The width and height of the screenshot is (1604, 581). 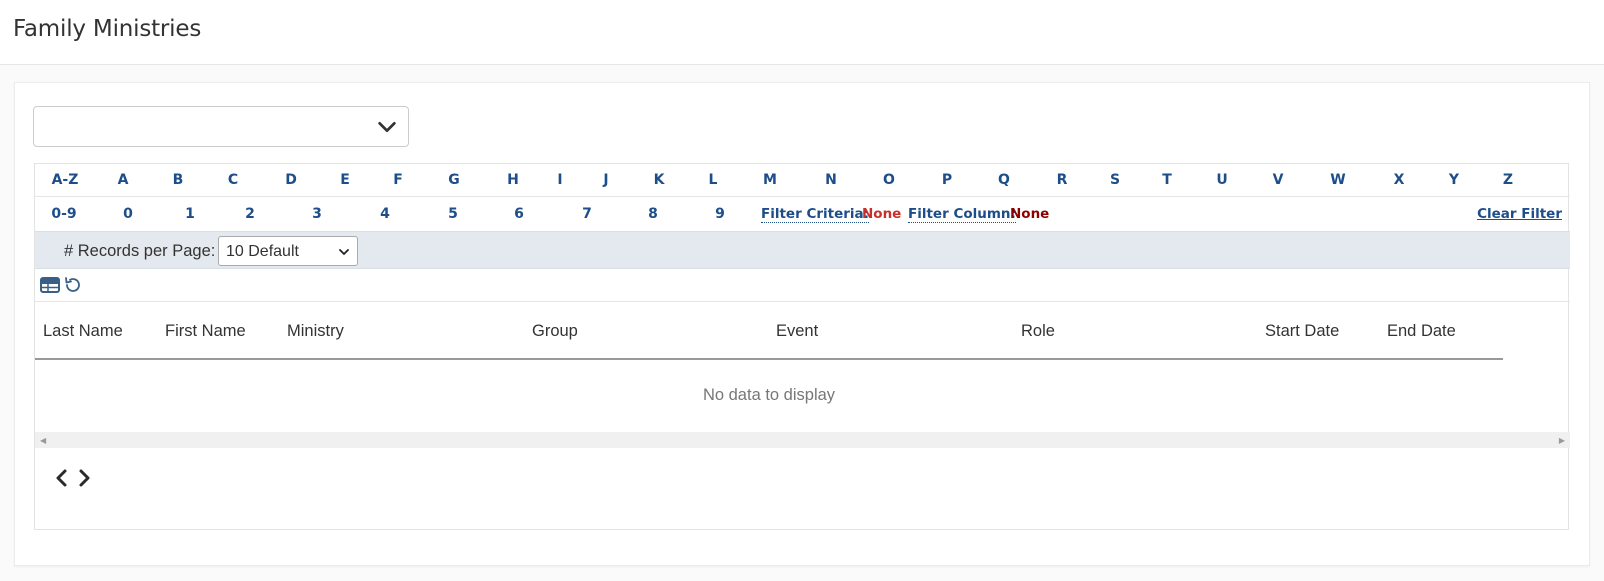 What do you see at coordinates (555, 331) in the screenshot?
I see `column-header-group: Group` at bounding box center [555, 331].